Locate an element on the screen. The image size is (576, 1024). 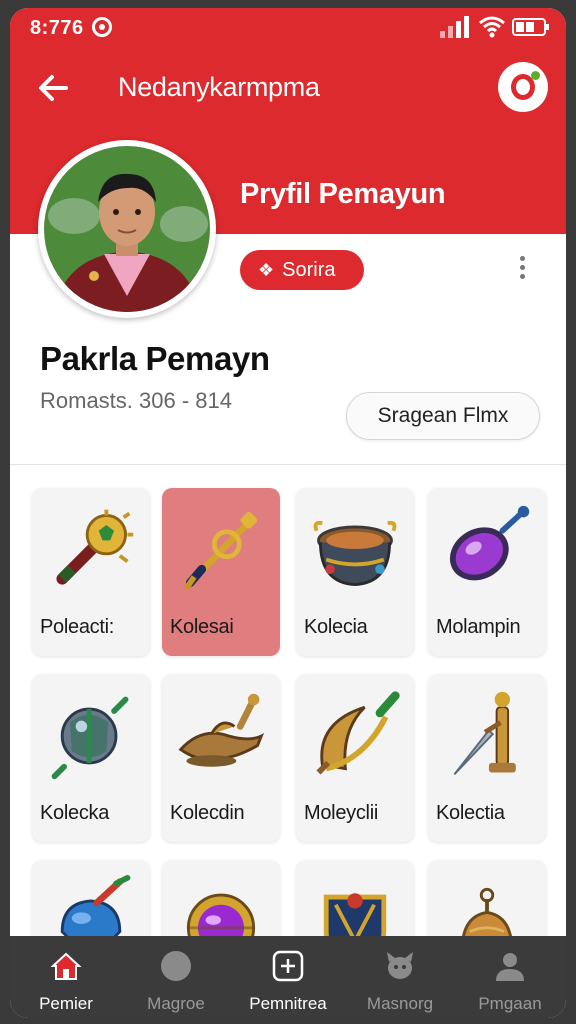
nav-label: Pemnitrea is located at coordinates (288, 1003).